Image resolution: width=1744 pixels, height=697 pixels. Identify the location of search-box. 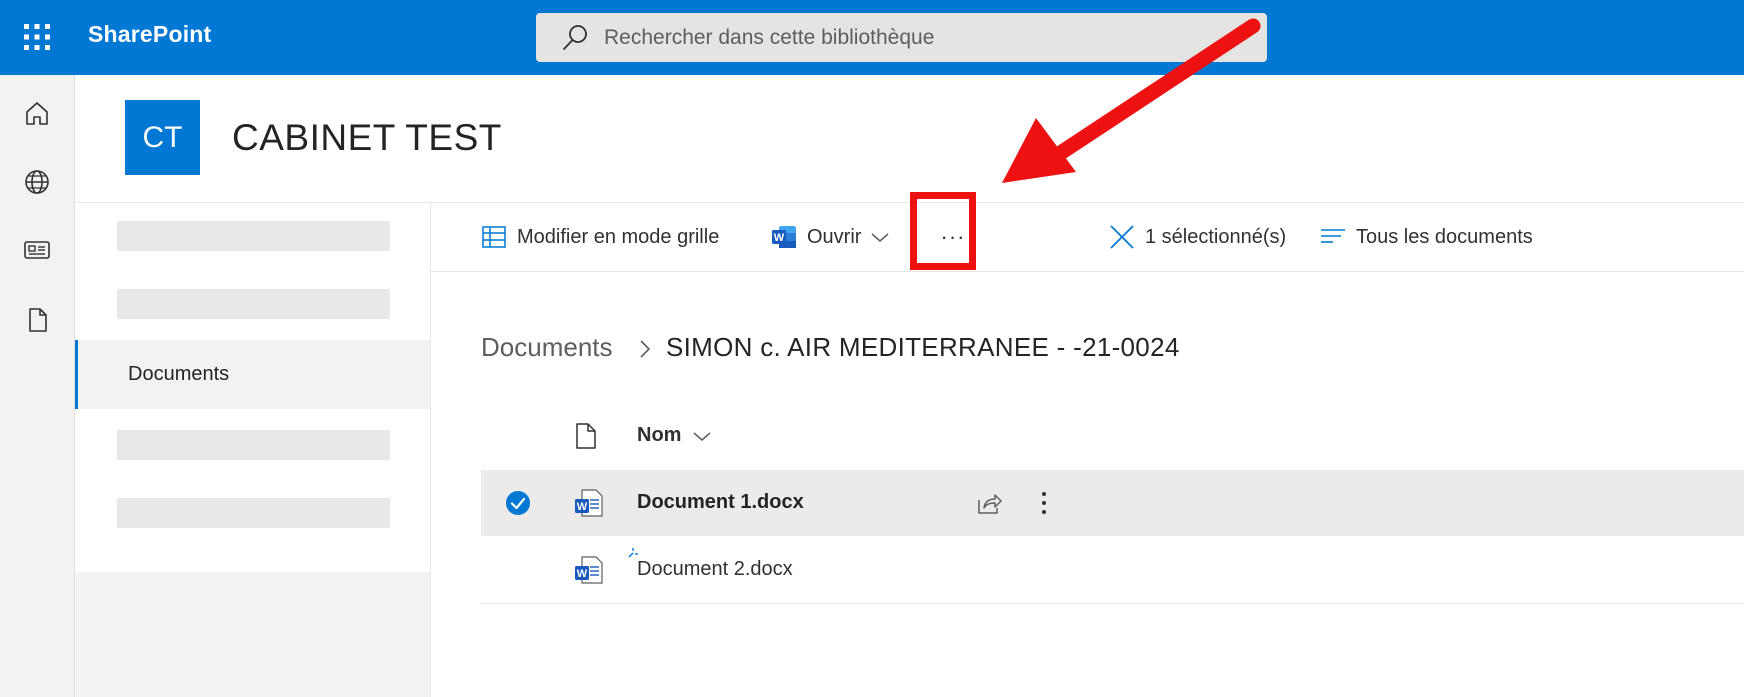
(901, 37).